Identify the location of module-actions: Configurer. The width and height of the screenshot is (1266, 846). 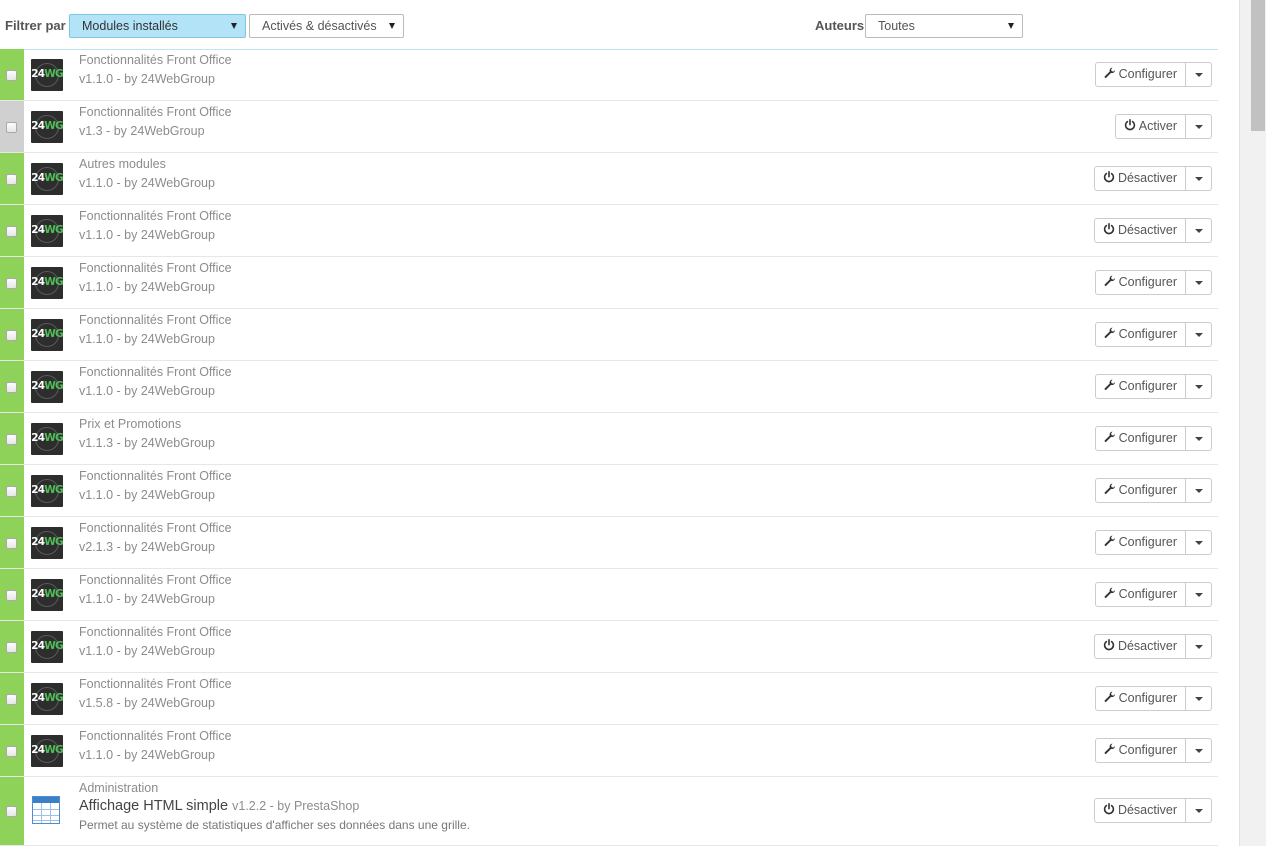
(1153, 594).